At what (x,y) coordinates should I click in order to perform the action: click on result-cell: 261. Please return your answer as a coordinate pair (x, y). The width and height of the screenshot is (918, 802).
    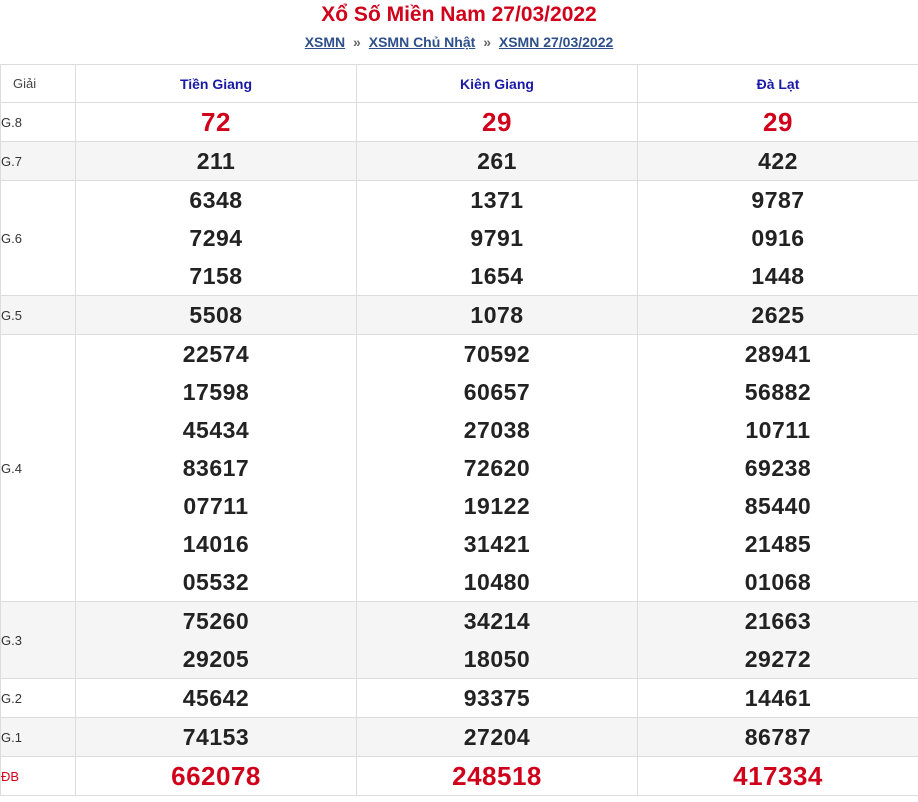
    Looking at the image, I should click on (497, 161).